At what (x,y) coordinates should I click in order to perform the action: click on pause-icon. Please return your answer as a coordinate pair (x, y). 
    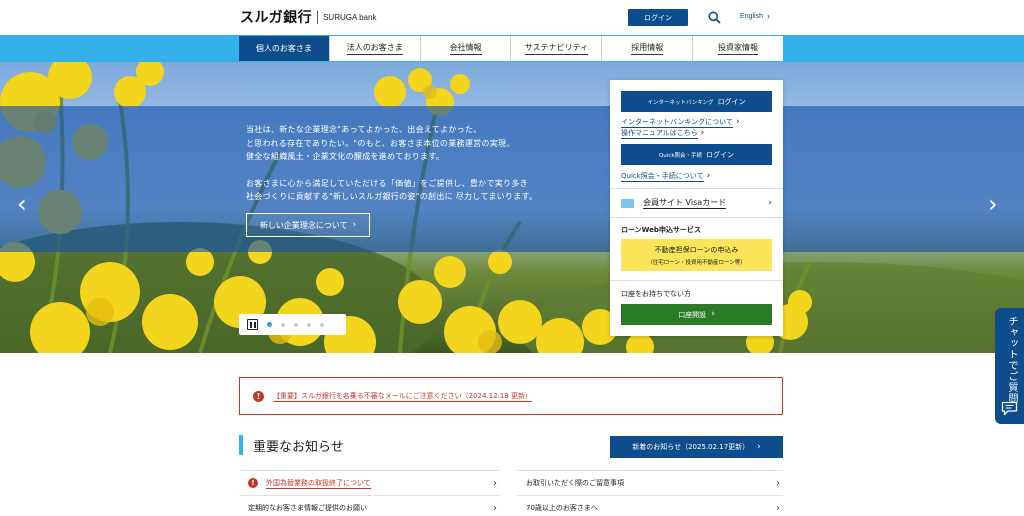
    Looking at the image, I should click on (252, 324).